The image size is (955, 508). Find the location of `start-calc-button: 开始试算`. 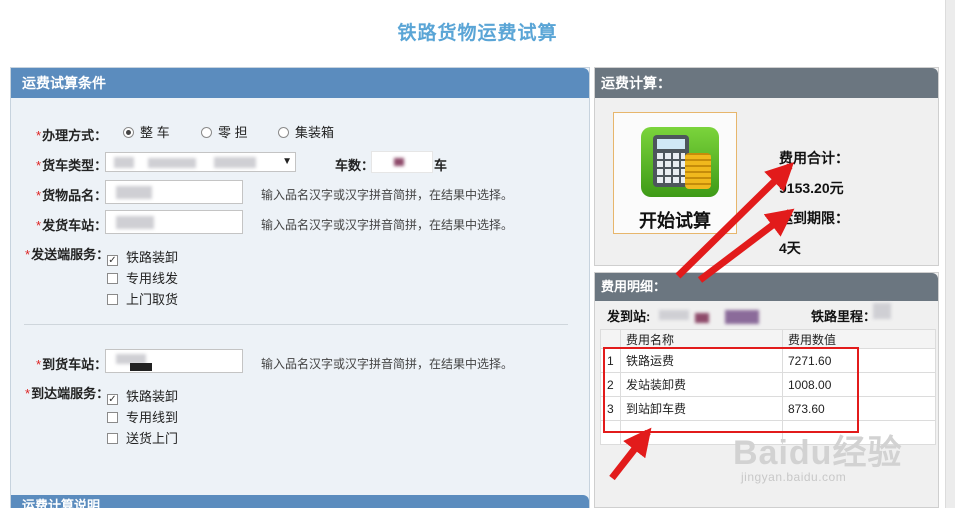

start-calc-button: 开始试算 is located at coordinates (675, 173).